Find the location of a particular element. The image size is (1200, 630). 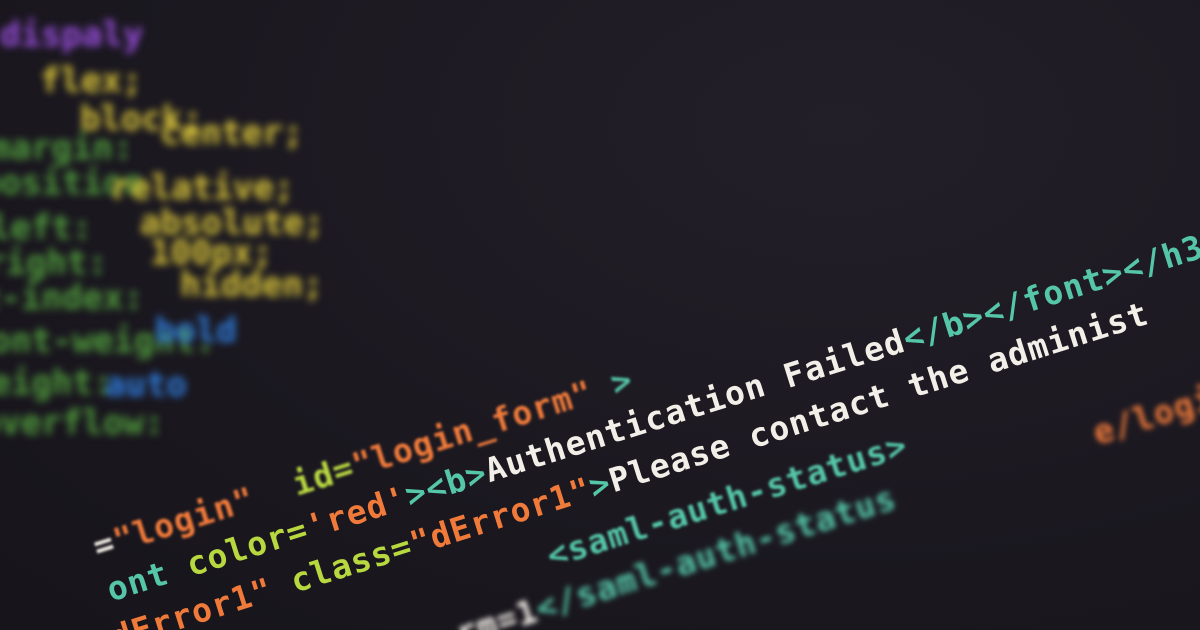

css-line: dispaly is located at coordinates (72, 35).